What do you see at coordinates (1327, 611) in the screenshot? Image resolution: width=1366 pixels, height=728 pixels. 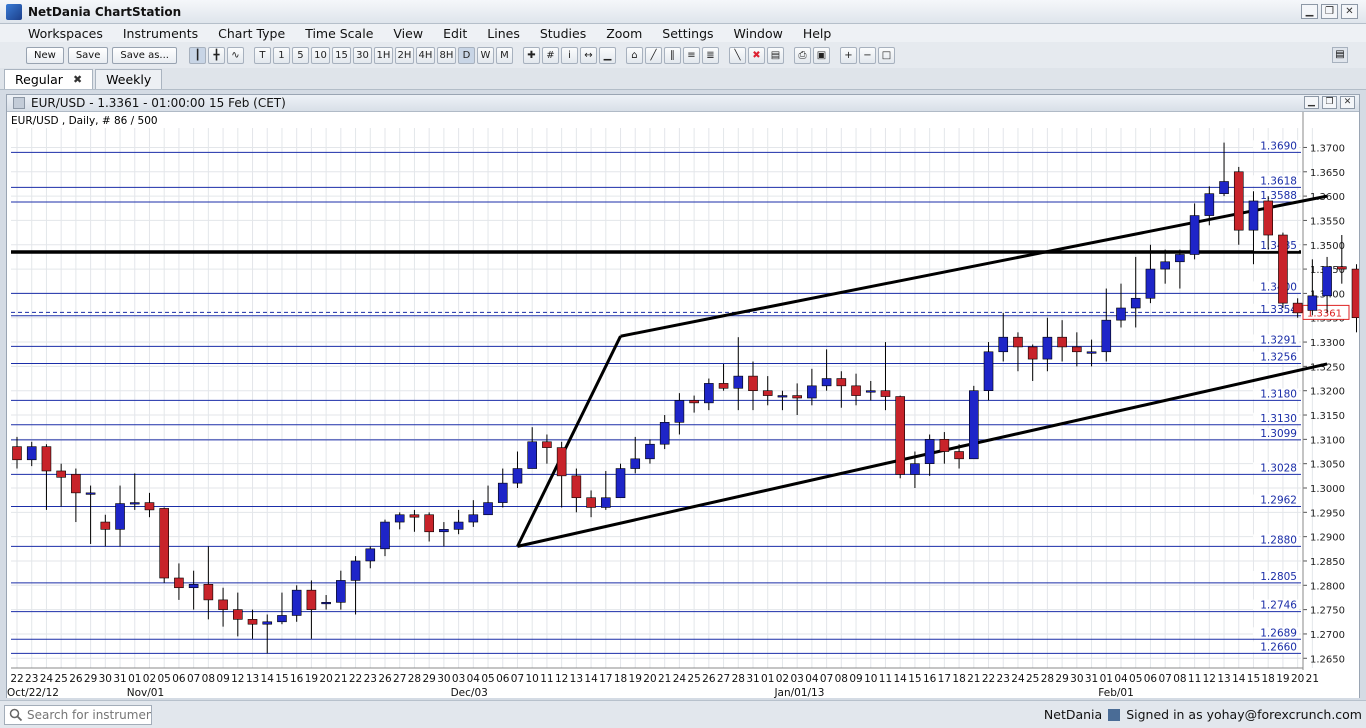 I see `y-axis-tick-label: 1.2750` at bounding box center [1327, 611].